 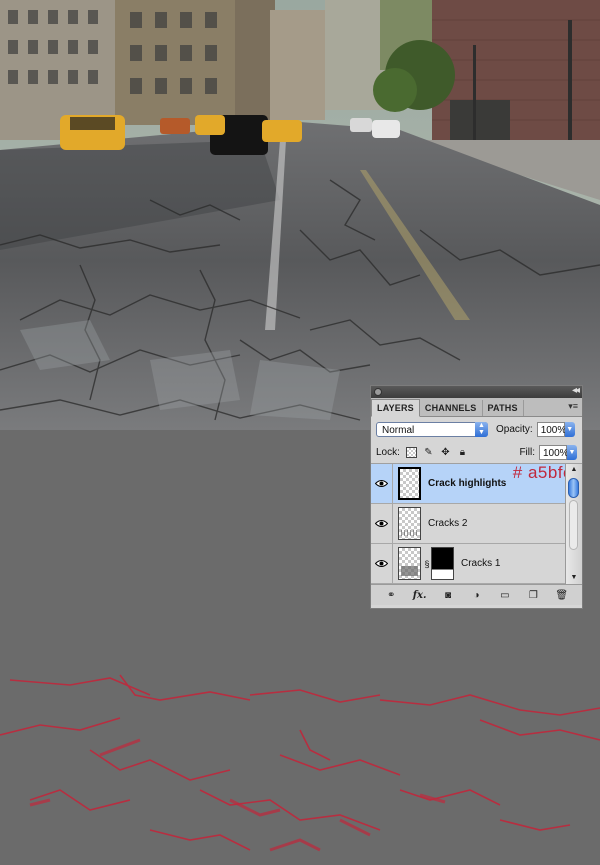 I want to click on fx-icon: fx., so click(x=420, y=595).